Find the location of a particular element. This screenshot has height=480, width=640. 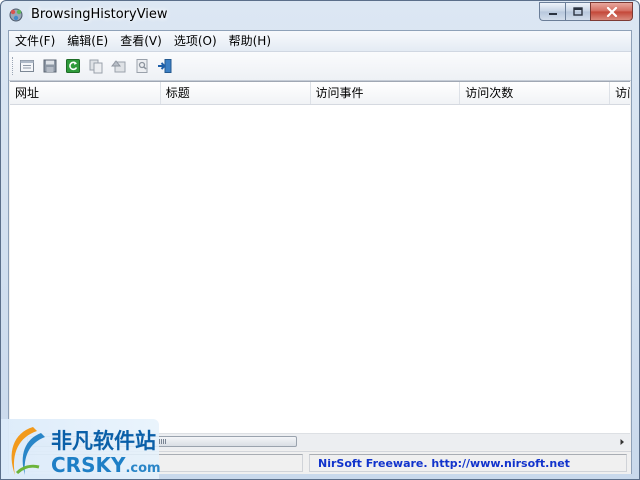

nirsoft-link: NirSoft Freeware. http://www.nirsoft.net is located at coordinates (468, 463).